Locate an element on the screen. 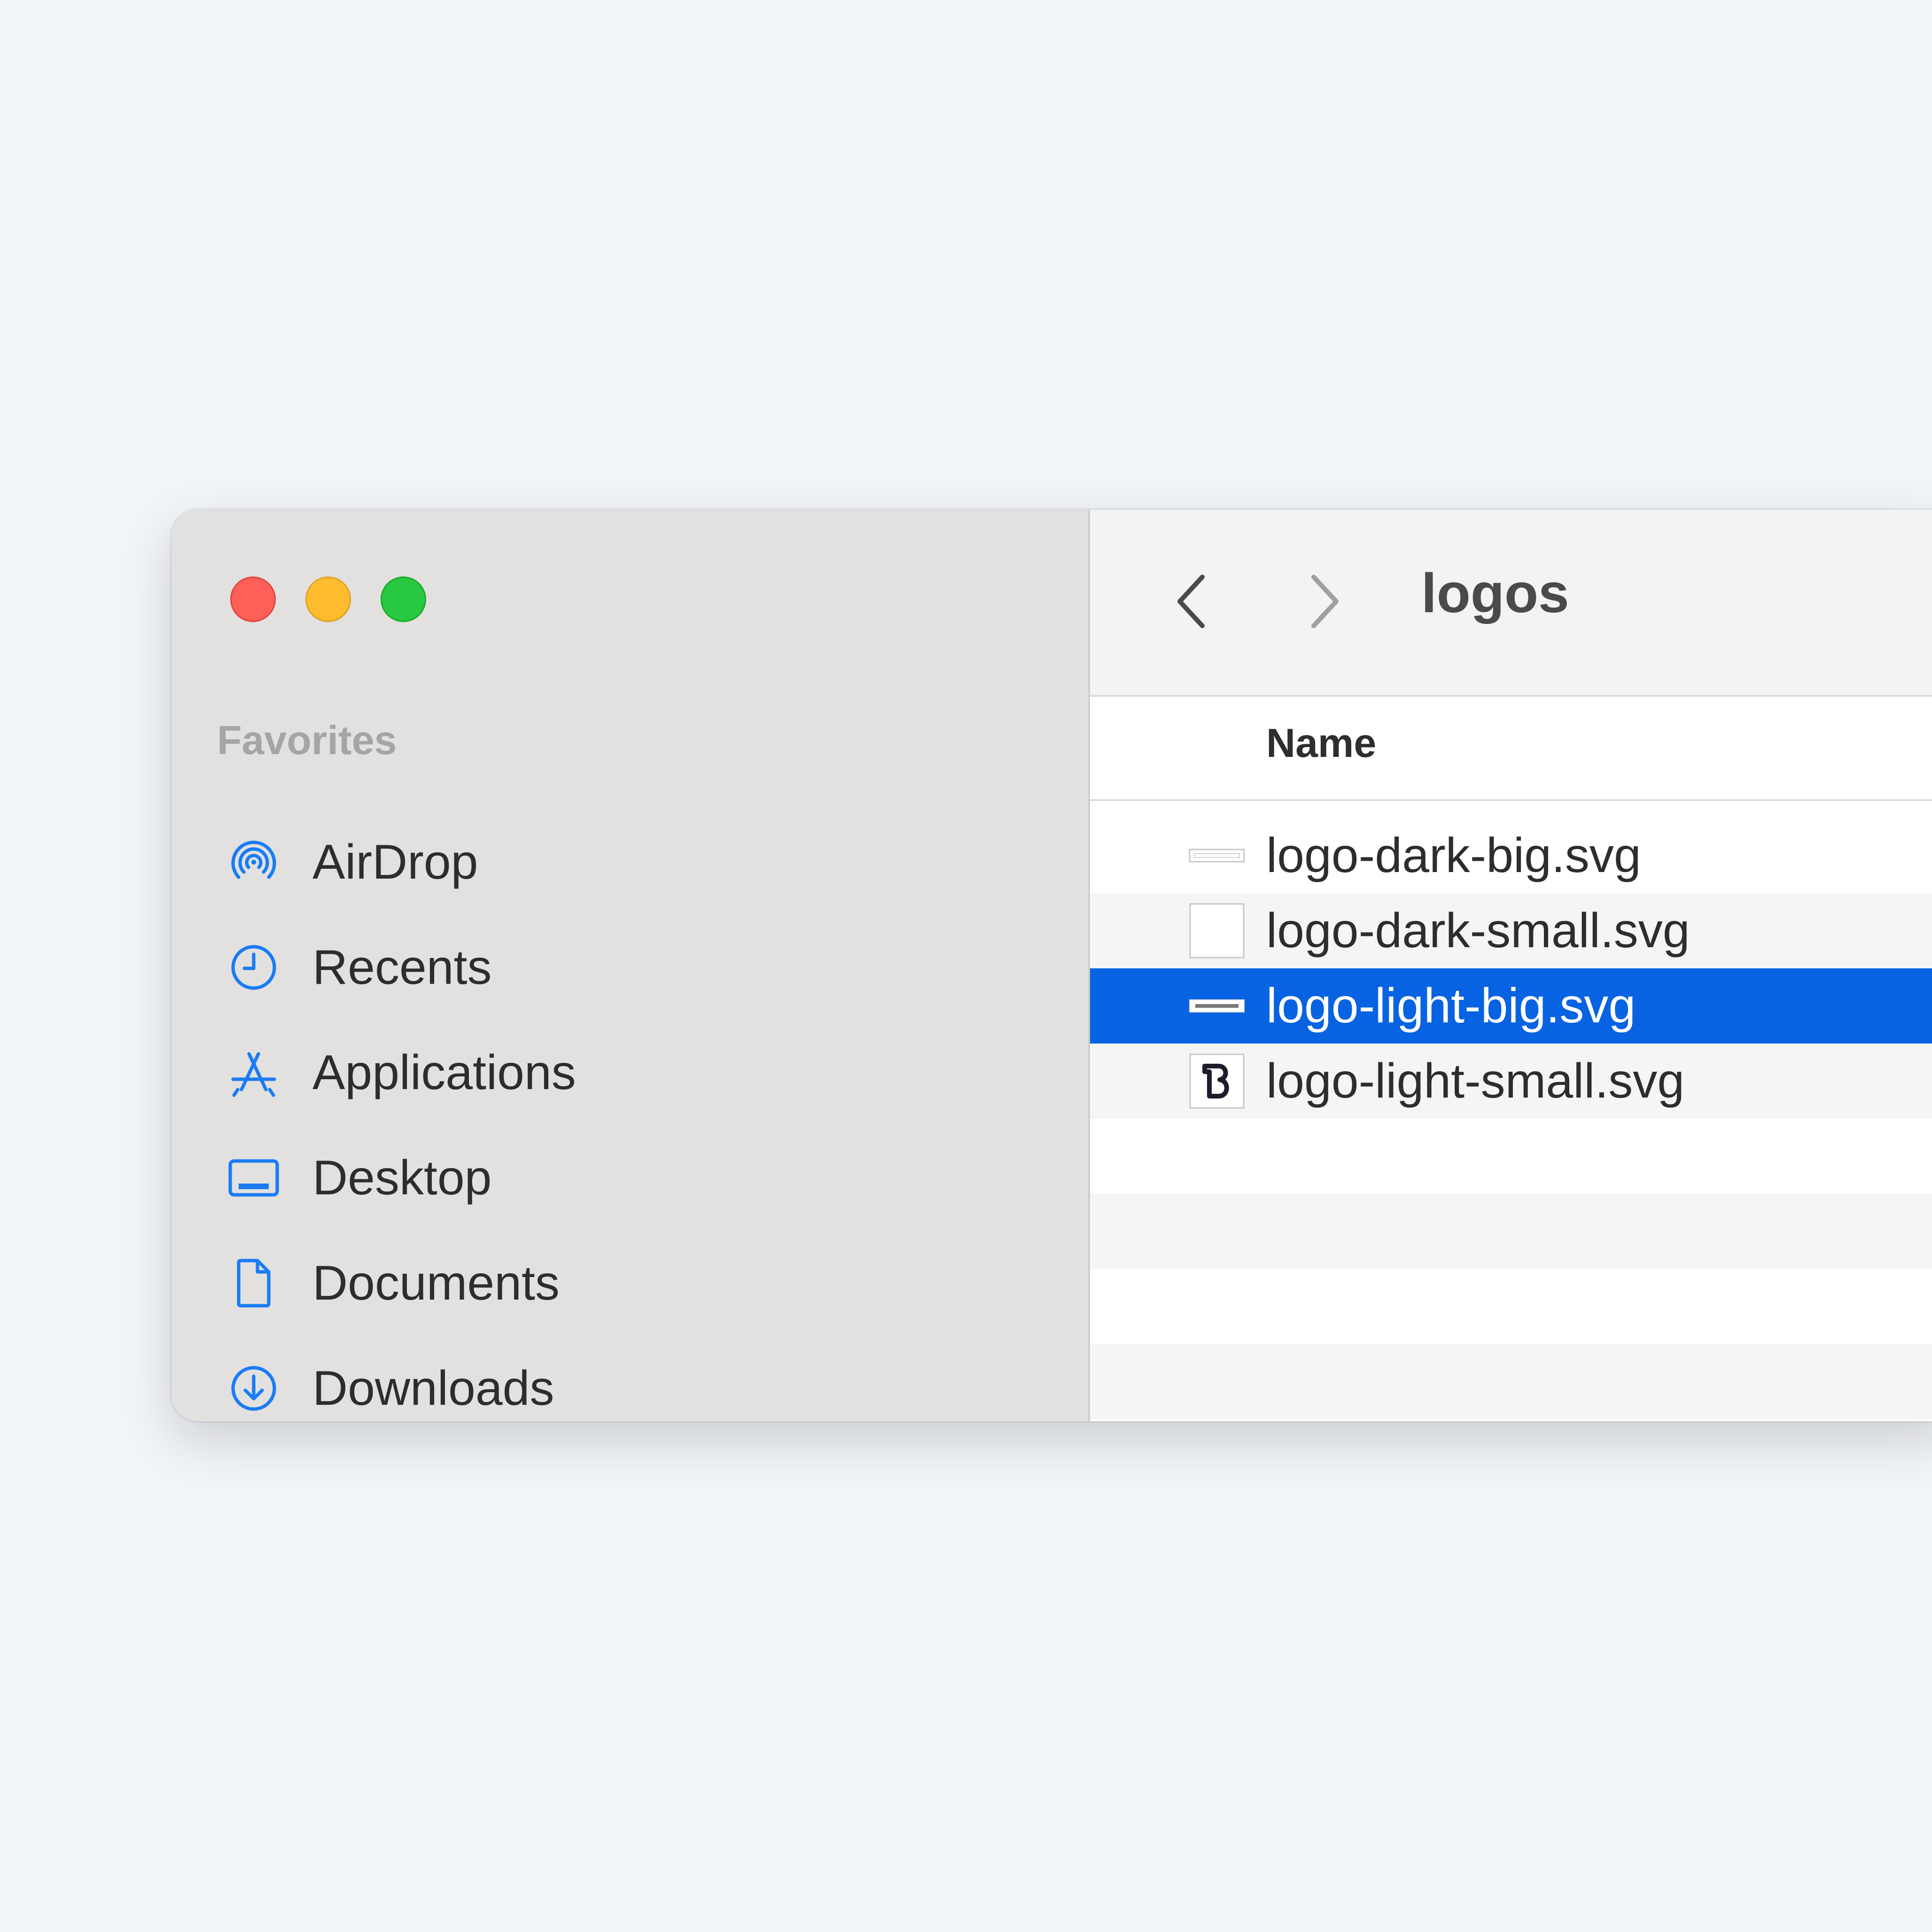  clock-icon is located at coordinates (253, 967).